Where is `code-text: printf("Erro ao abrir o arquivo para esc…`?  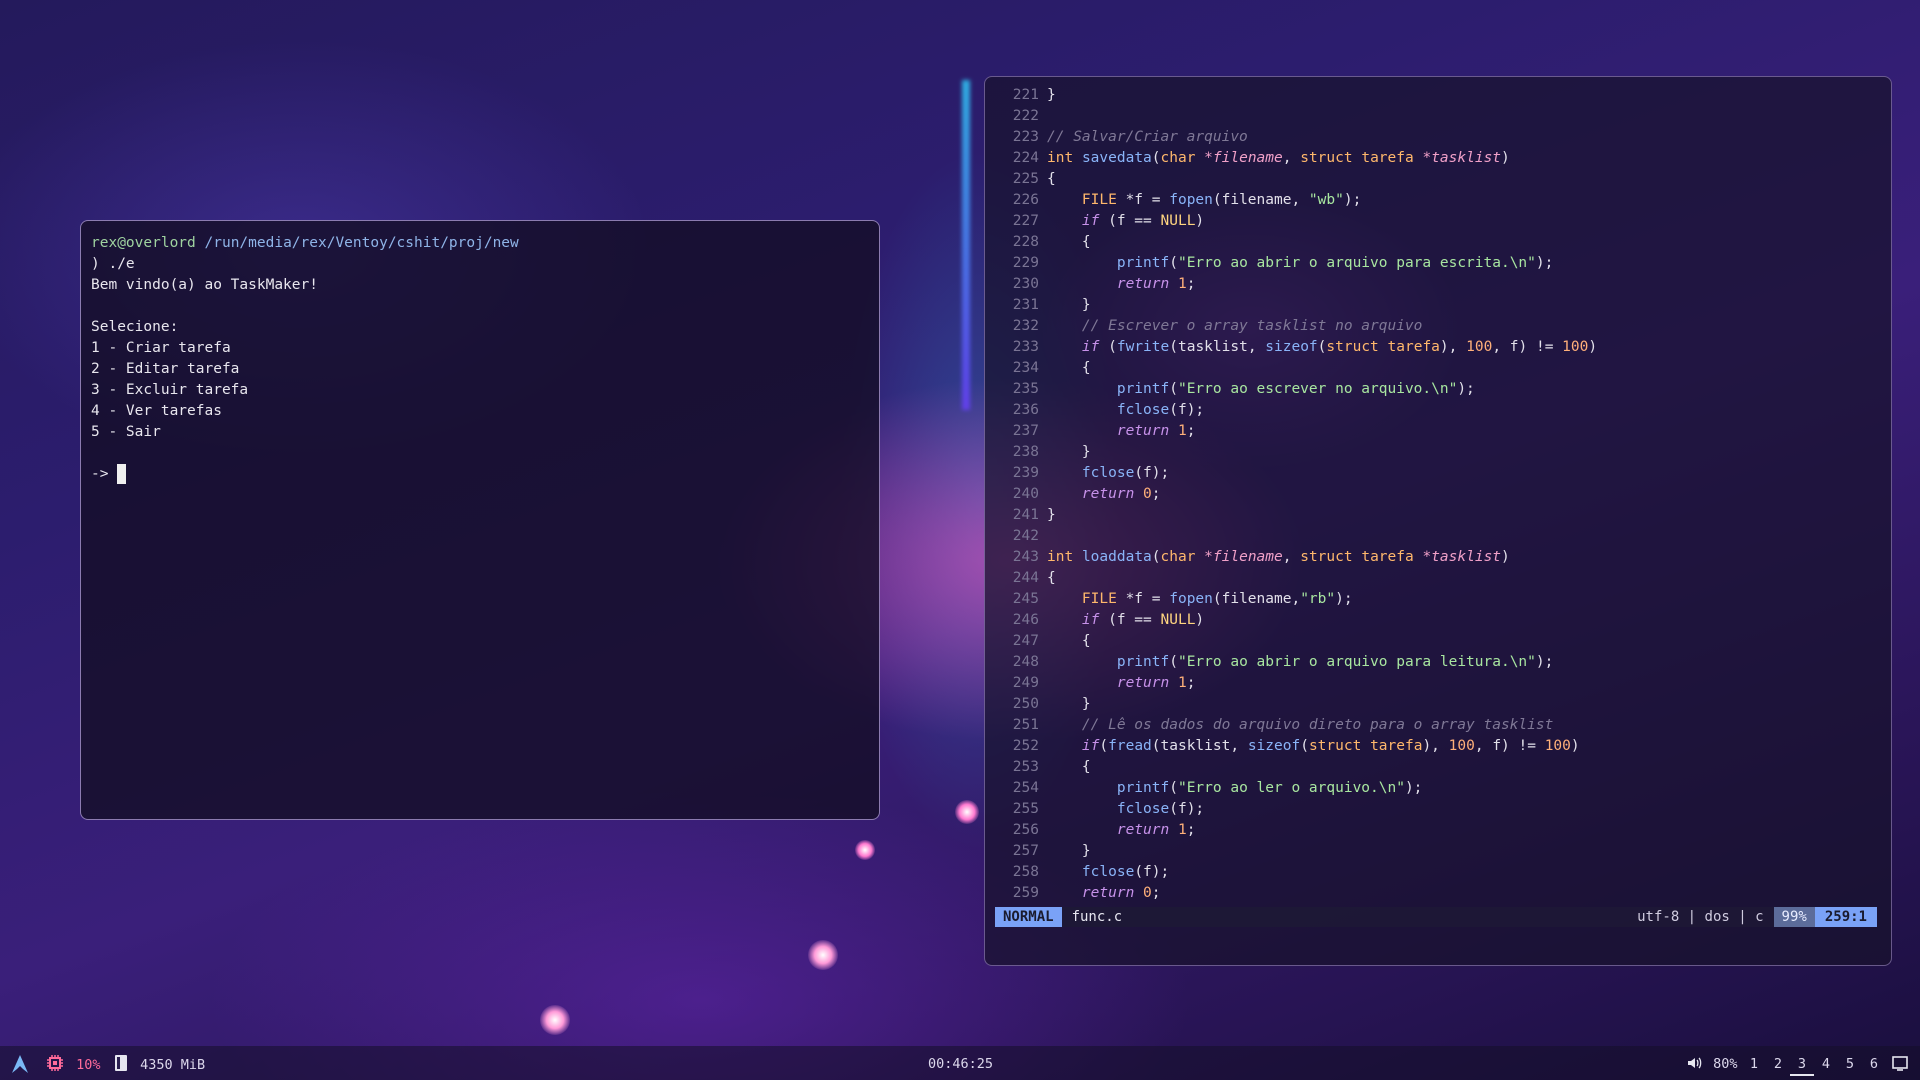
code-text: printf("Erro ao abrir o arquivo para esc… is located at coordinates (1335, 263).